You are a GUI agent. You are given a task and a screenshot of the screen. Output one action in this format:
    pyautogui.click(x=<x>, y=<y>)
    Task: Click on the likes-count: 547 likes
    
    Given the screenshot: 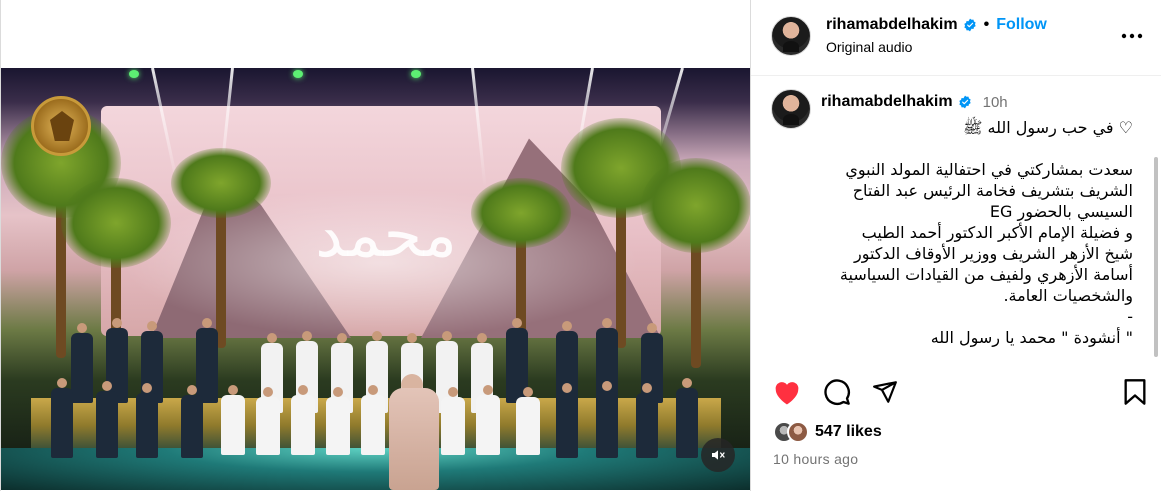 What is the action you would take?
    pyautogui.click(x=848, y=432)
    